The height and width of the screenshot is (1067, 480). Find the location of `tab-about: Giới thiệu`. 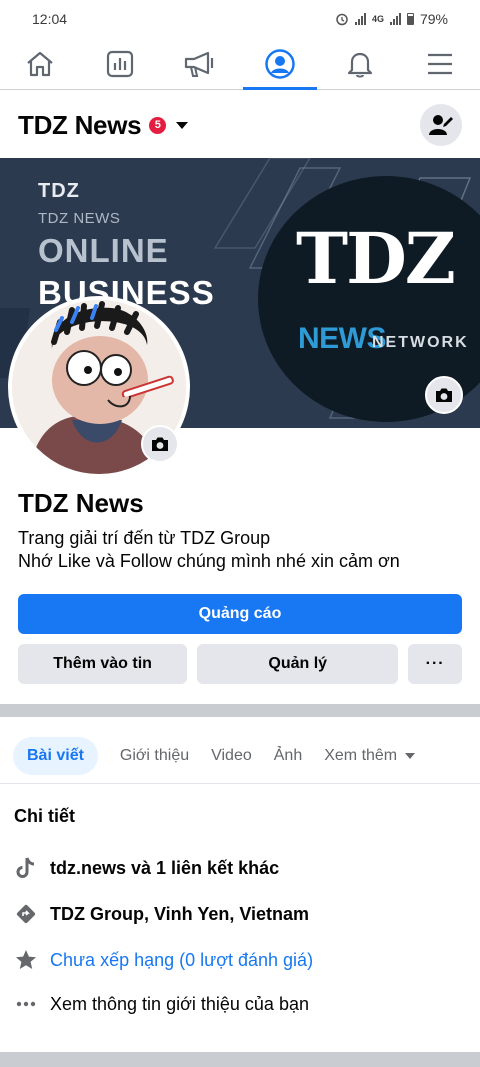

tab-about: Giới thiệu is located at coordinates (154, 756).